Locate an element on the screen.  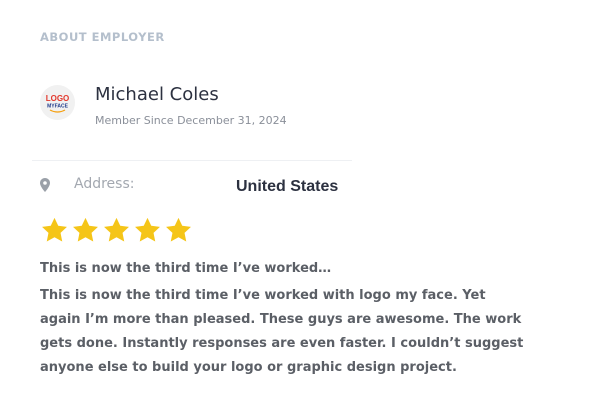
employer-avatar: LOGO MYFACE is located at coordinates (57, 102).